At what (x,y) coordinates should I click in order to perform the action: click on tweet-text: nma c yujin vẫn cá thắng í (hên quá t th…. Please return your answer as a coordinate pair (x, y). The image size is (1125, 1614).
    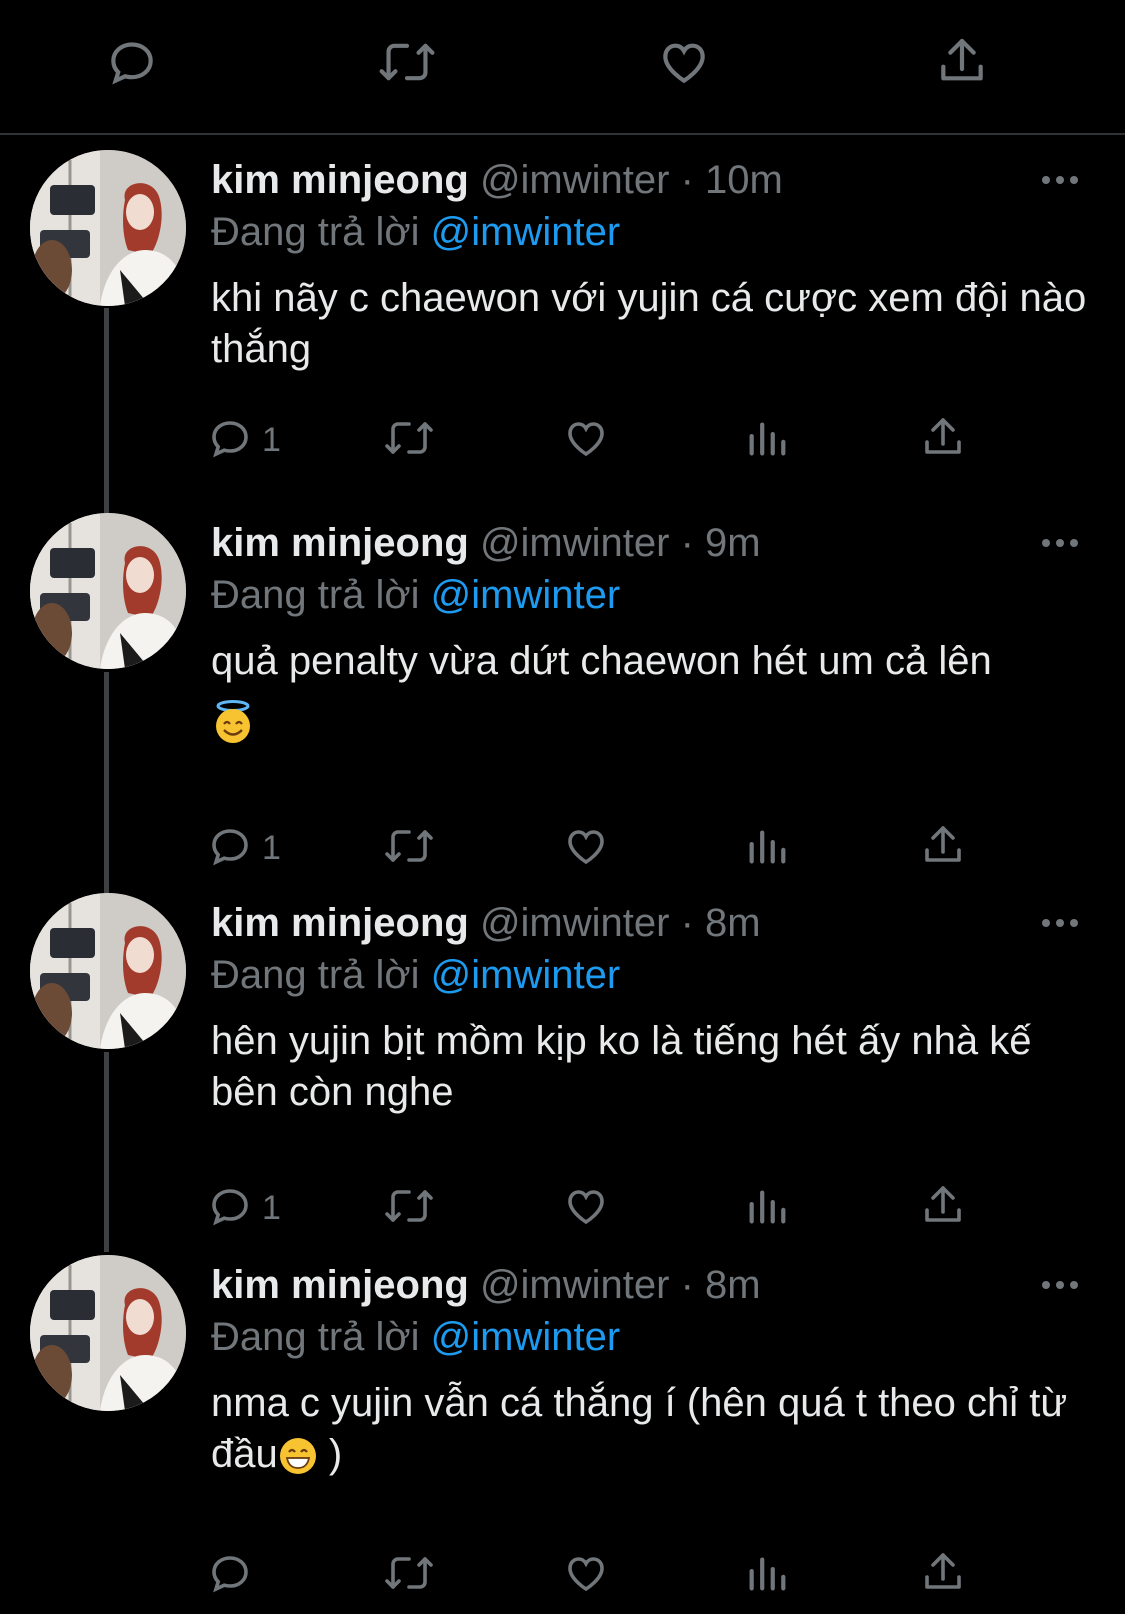
    Looking at the image, I should click on (651, 1429).